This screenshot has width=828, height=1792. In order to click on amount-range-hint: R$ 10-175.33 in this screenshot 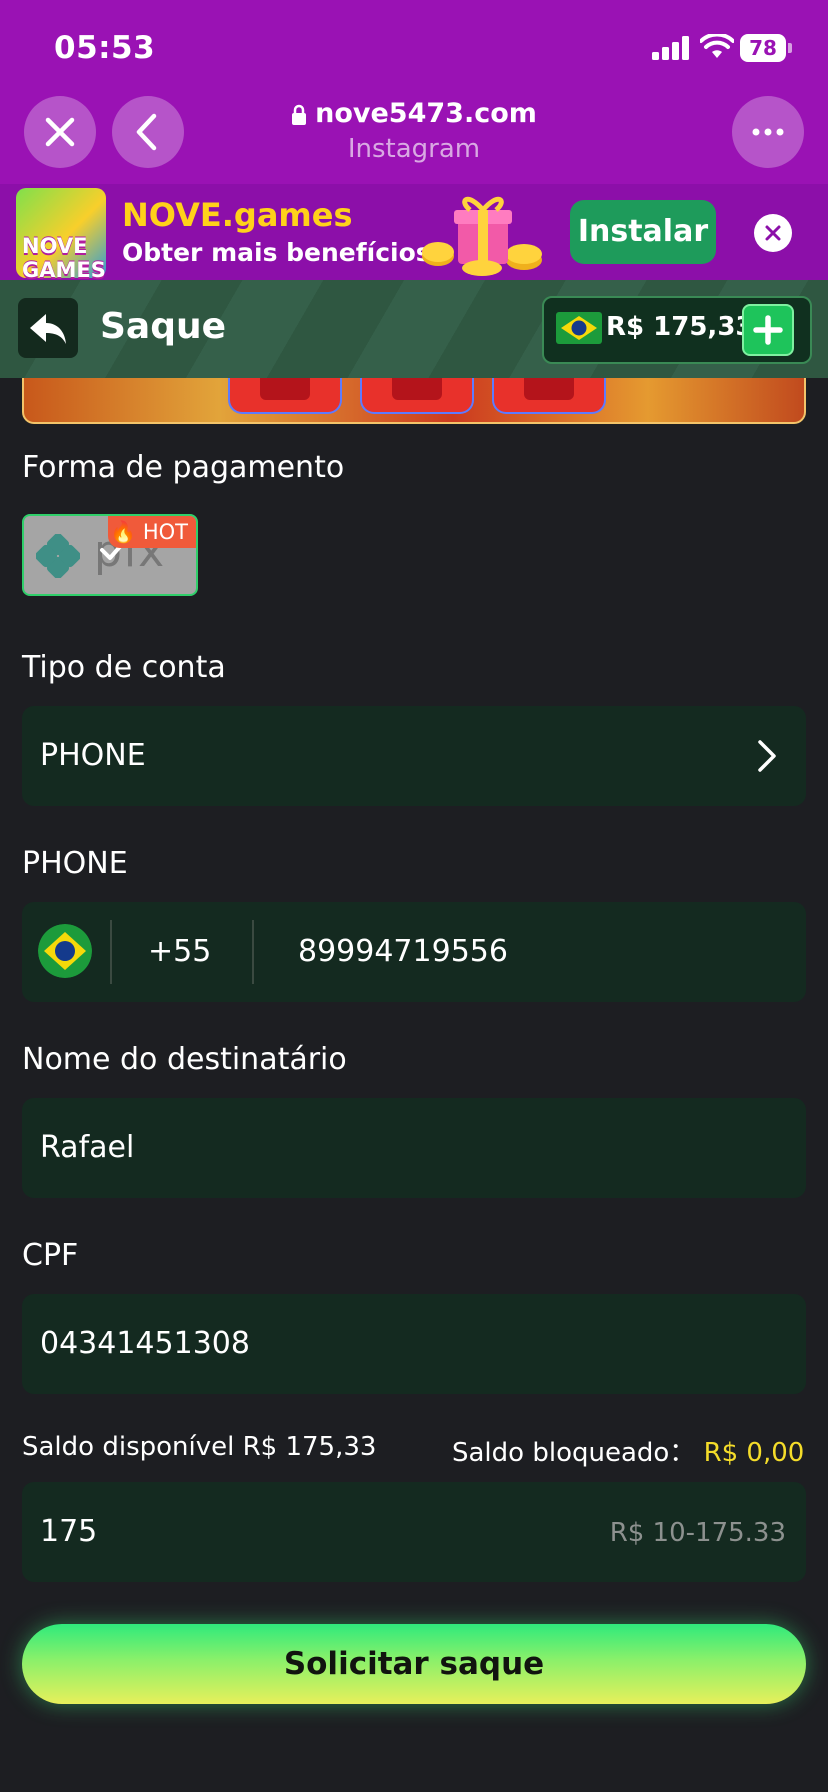, I will do `click(697, 1533)`.